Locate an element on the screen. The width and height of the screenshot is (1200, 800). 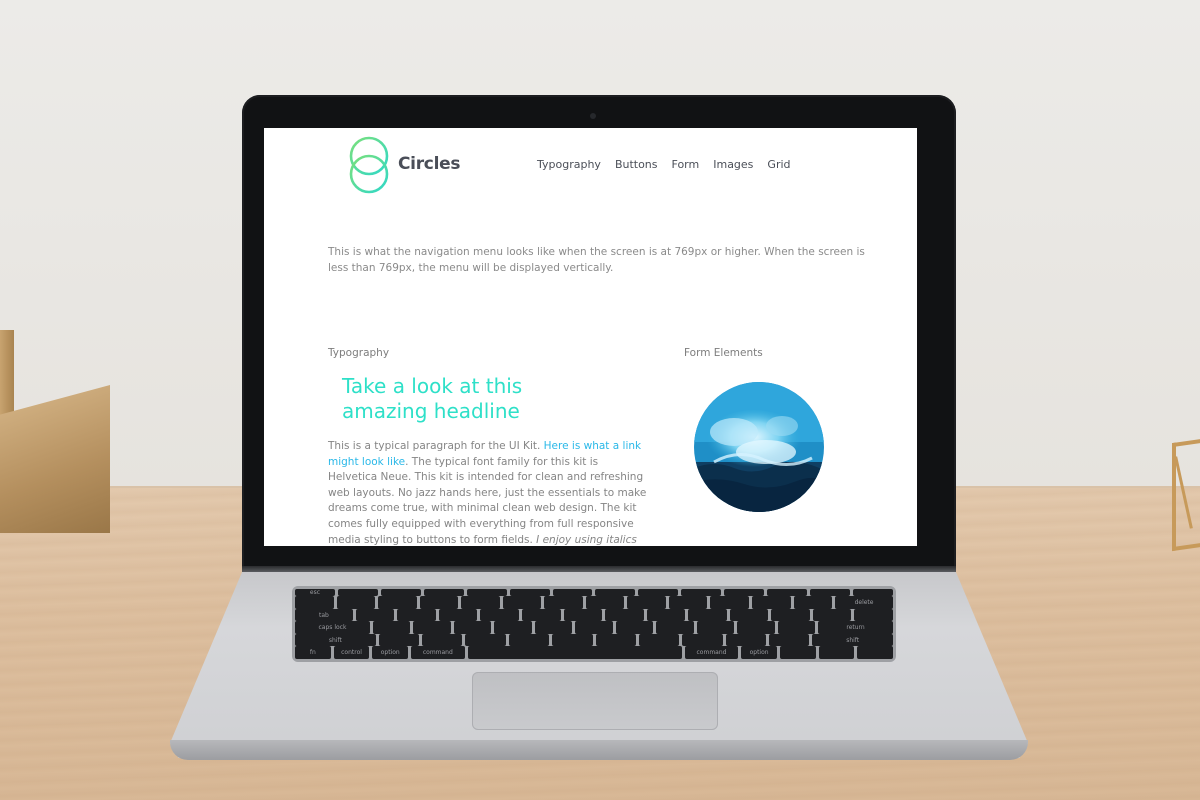
form-section-label: Form Elements is located at coordinates (723, 353).